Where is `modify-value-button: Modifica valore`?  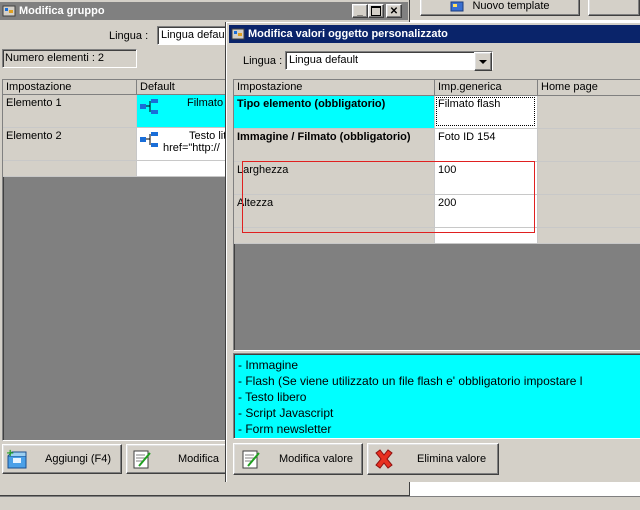
modify-value-button: Modifica valore is located at coordinates (298, 459).